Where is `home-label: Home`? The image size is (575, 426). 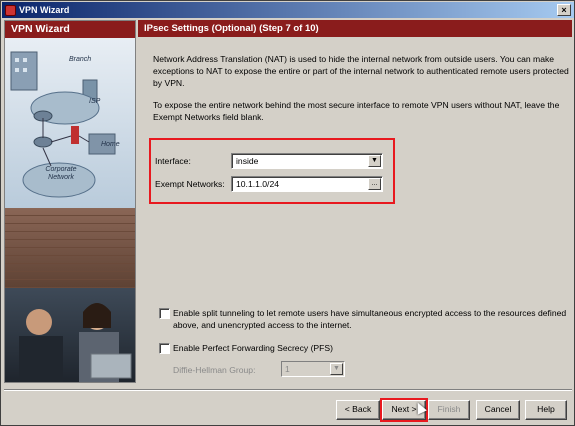
home-label: Home is located at coordinates (110, 144).